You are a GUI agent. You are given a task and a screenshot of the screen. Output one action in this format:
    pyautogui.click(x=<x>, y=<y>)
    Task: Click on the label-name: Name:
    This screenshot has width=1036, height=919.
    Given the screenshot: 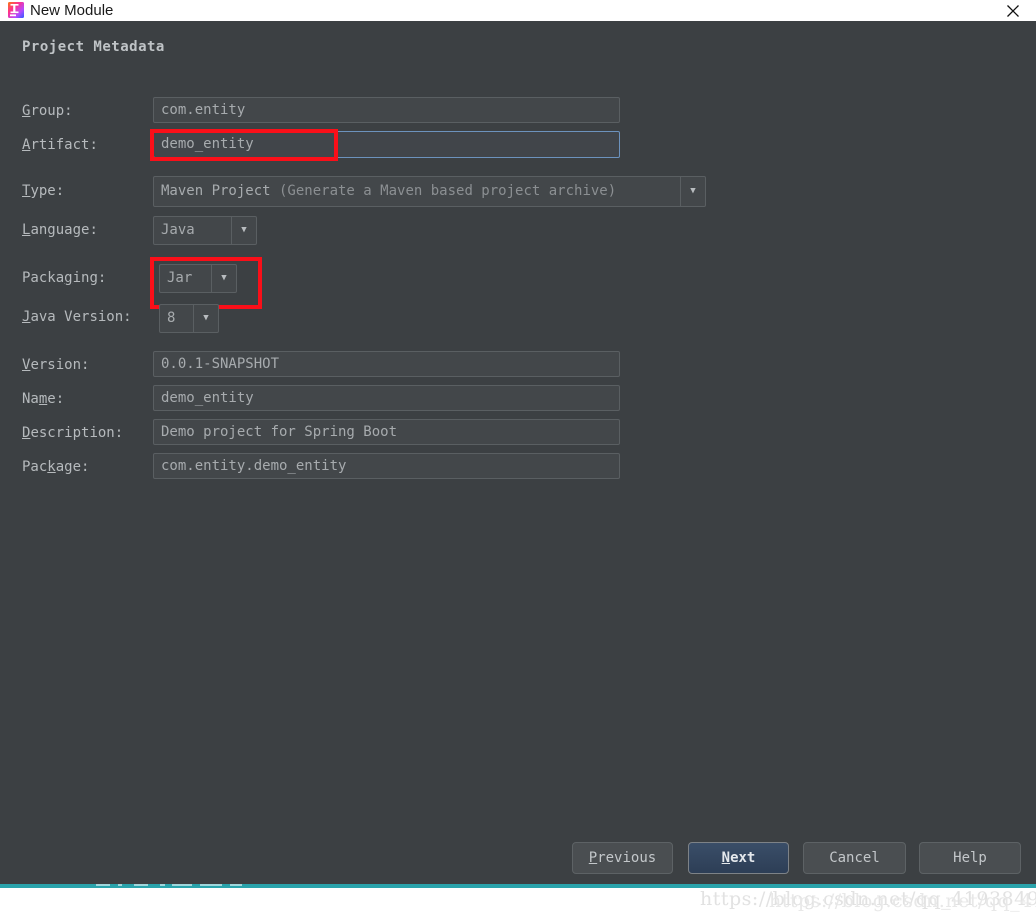 What is the action you would take?
    pyautogui.click(x=43, y=399)
    